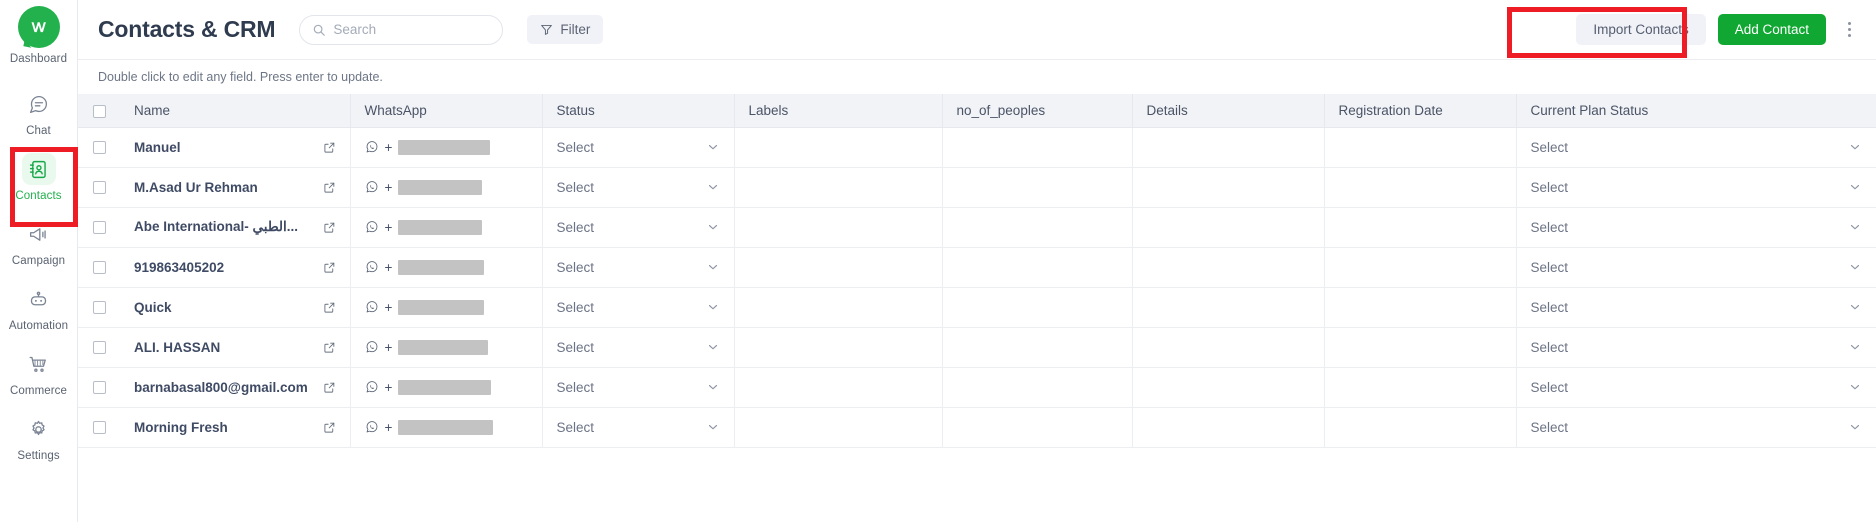  I want to click on sidebar-item-campaign: Campaign, so click(38, 241).